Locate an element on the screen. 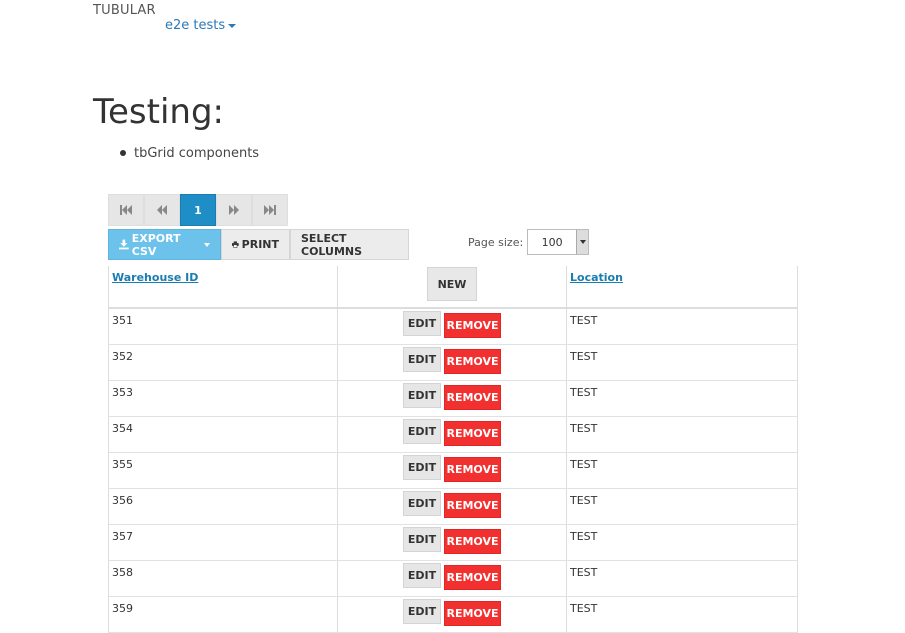  page-size-control: Page size: 100 is located at coordinates (529, 242).